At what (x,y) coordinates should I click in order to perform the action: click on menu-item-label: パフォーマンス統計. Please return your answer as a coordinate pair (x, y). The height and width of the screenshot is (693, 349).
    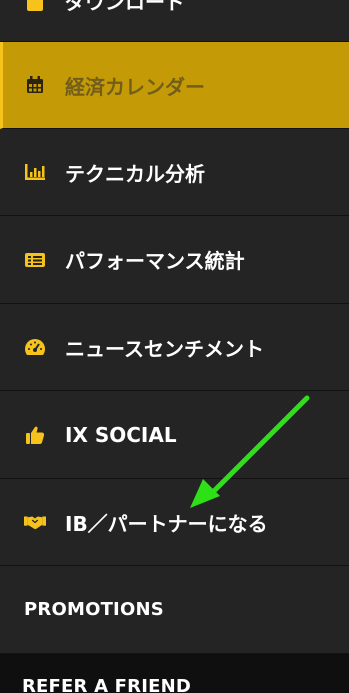
    Looking at the image, I should click on (155, 261).